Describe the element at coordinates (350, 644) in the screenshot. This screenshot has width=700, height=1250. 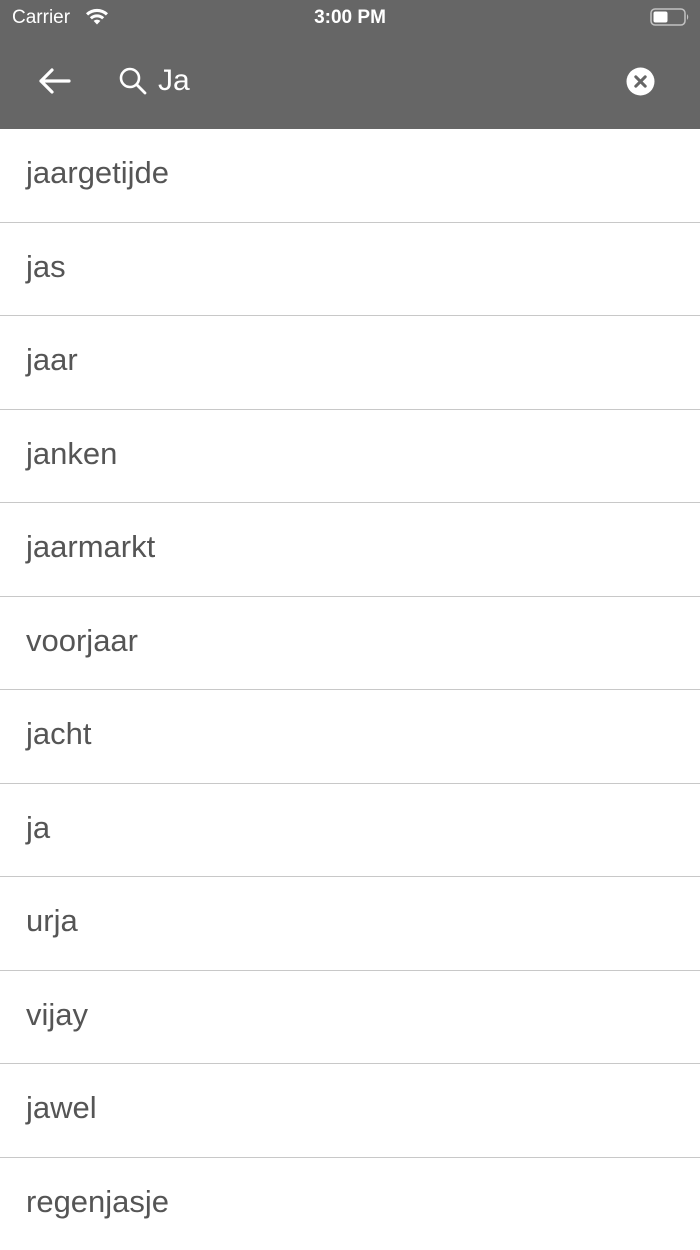
I see `list-item: voorjaar` at that location.